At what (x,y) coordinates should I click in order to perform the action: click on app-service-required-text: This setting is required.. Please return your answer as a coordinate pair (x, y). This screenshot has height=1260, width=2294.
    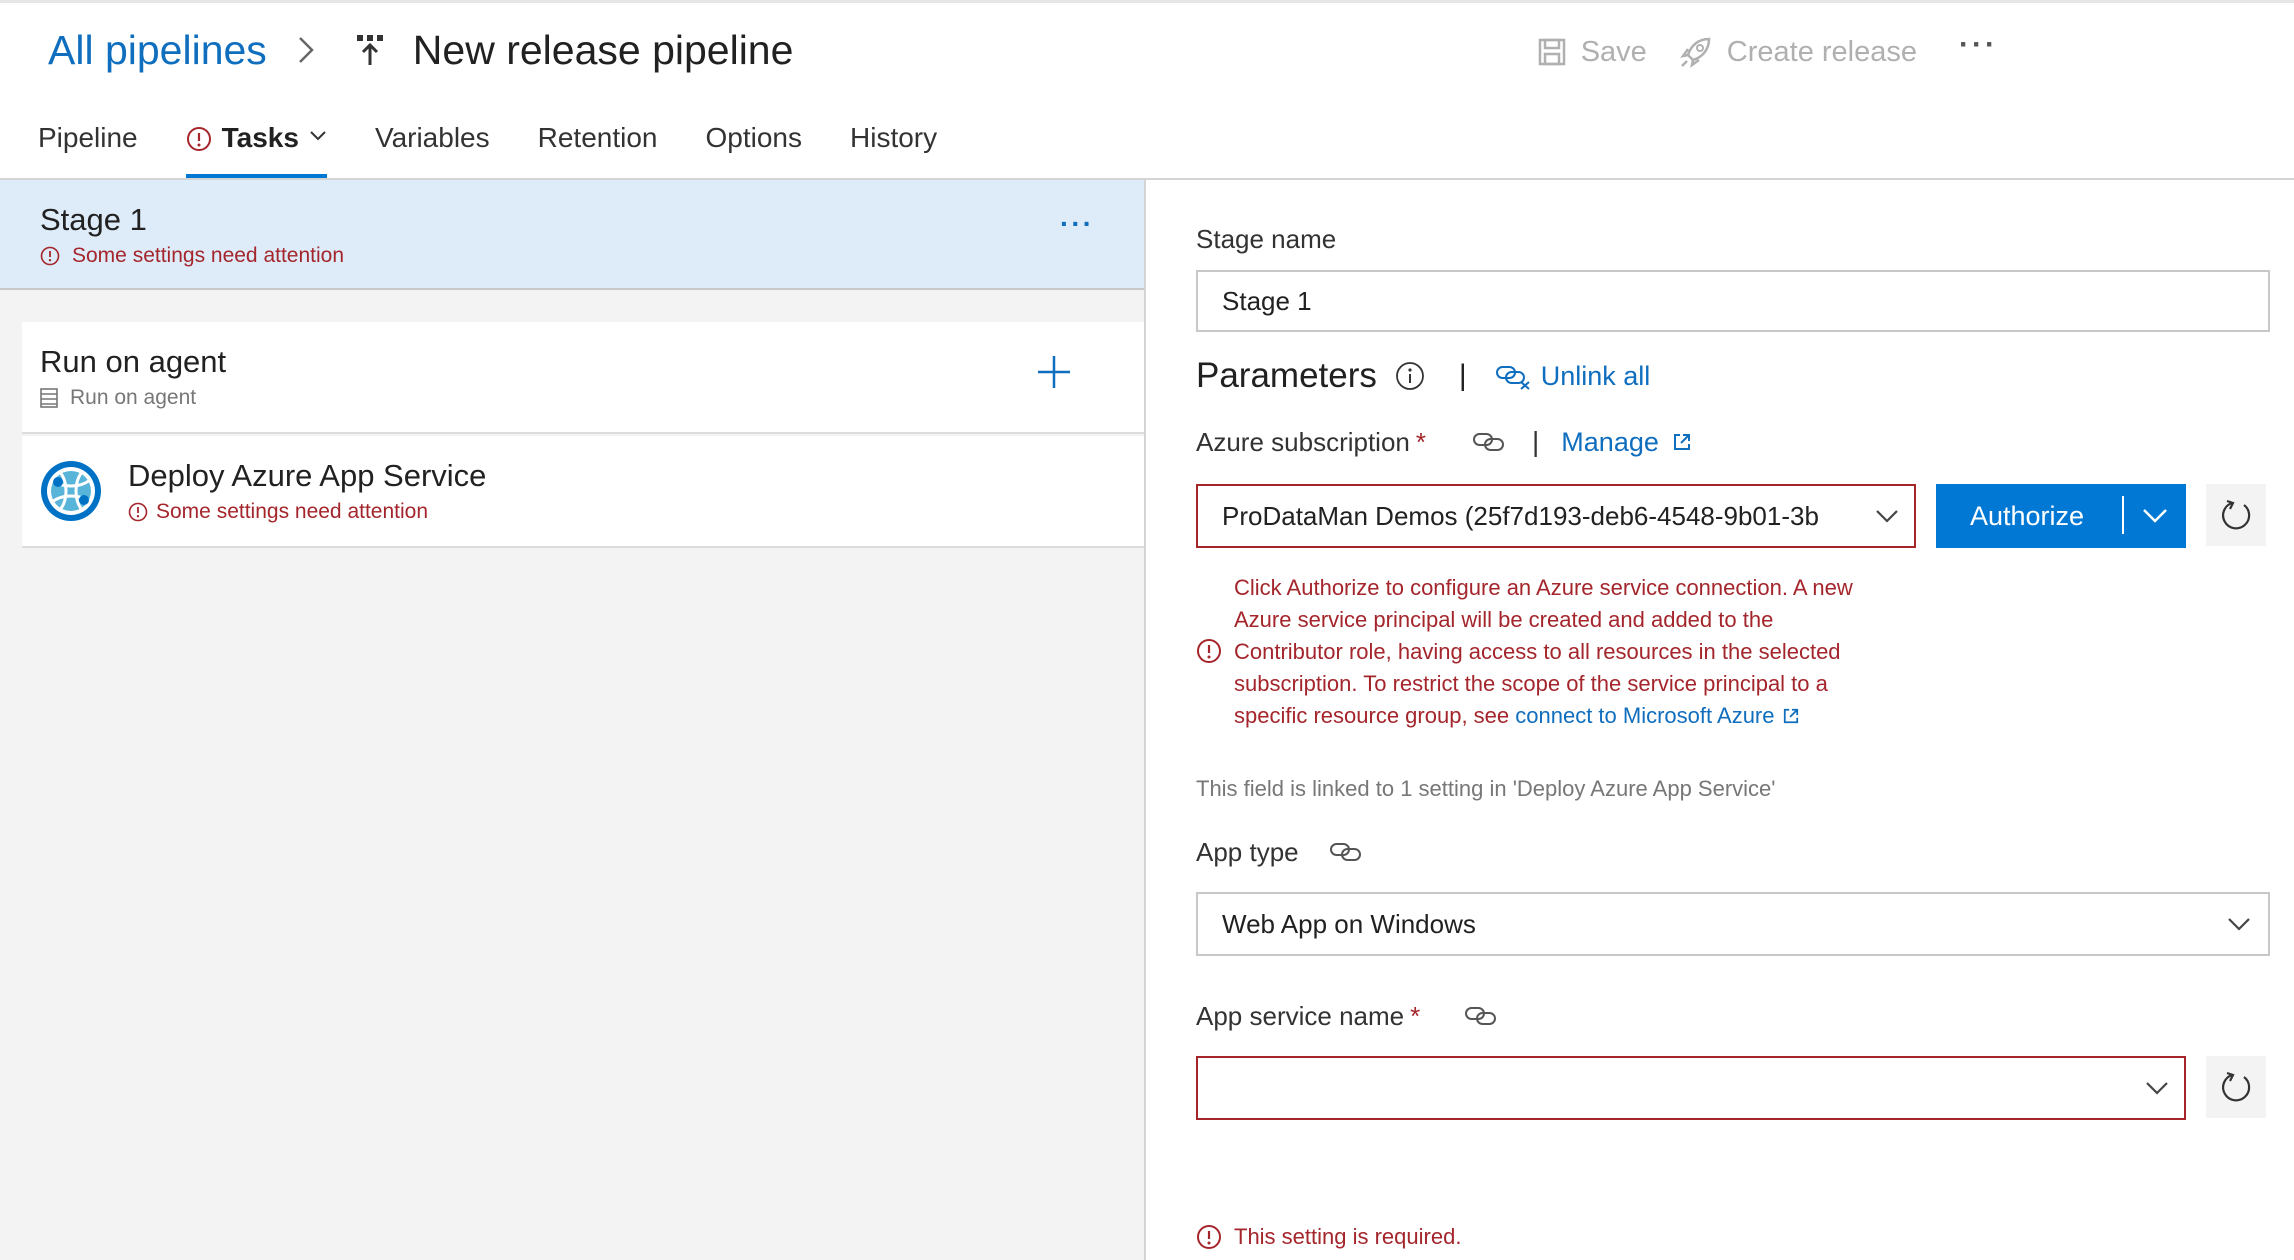
    Looking at the image, I should click on (1348, 1236).